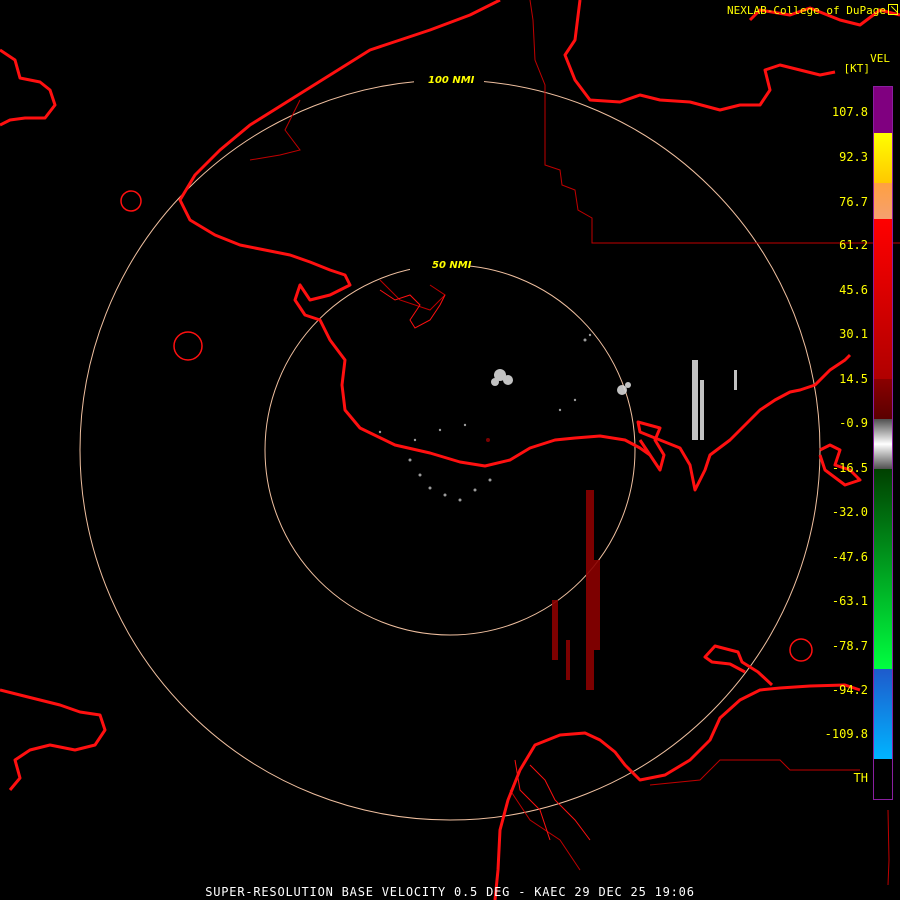  I want to click on legend-seg-yellow, so click(883, 158).